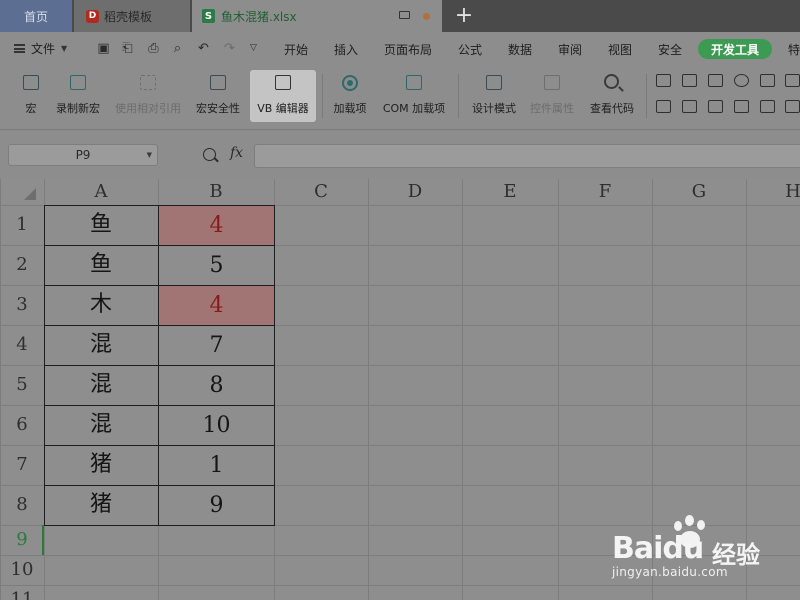 This screenshot has width=800, height=600. I want to click on cell-a1: 鱼, so click(101, 225).